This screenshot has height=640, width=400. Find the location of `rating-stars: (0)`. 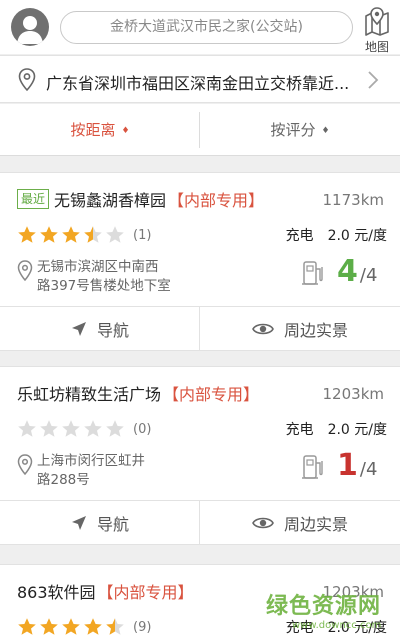

rating-stars: (0) is located at coordinates (84, 429).